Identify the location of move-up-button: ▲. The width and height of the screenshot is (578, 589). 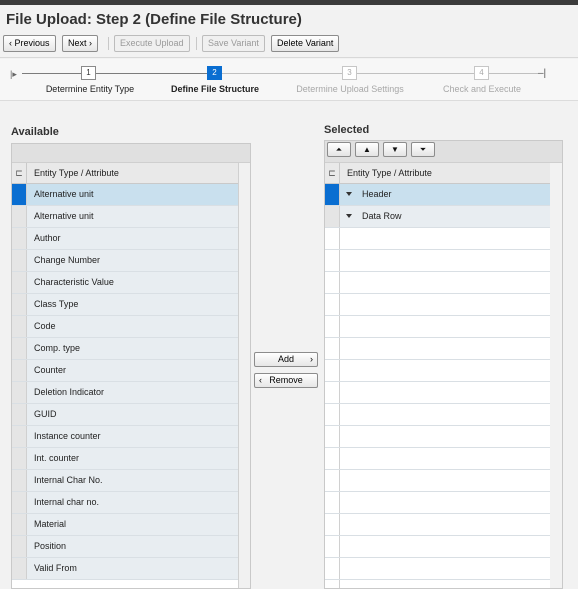
(367, 149).